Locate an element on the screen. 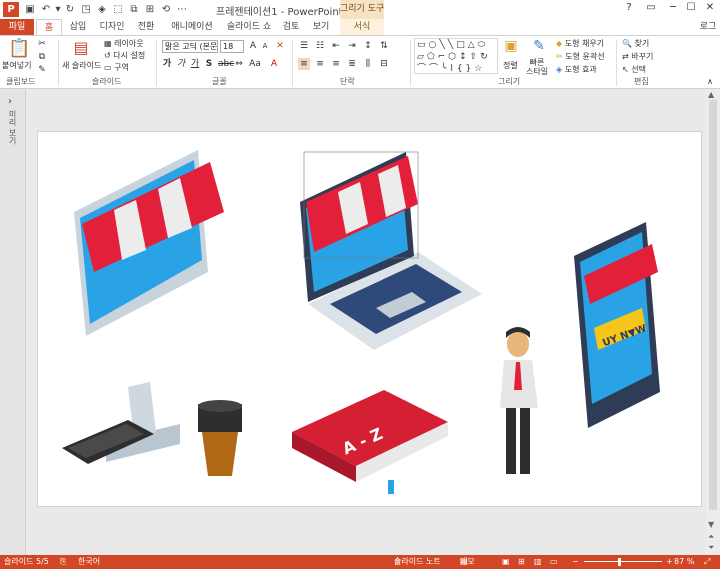  close-button: ✕ is located at coordinates (710, 7).